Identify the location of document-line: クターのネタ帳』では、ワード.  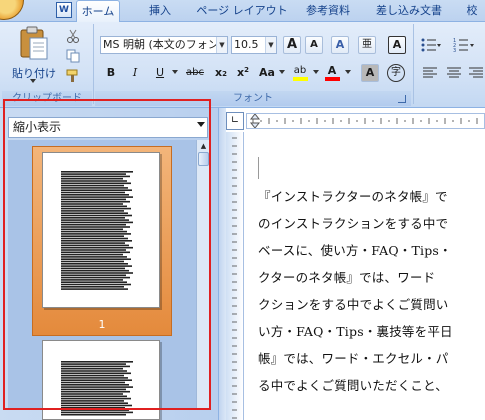
(346, 276).